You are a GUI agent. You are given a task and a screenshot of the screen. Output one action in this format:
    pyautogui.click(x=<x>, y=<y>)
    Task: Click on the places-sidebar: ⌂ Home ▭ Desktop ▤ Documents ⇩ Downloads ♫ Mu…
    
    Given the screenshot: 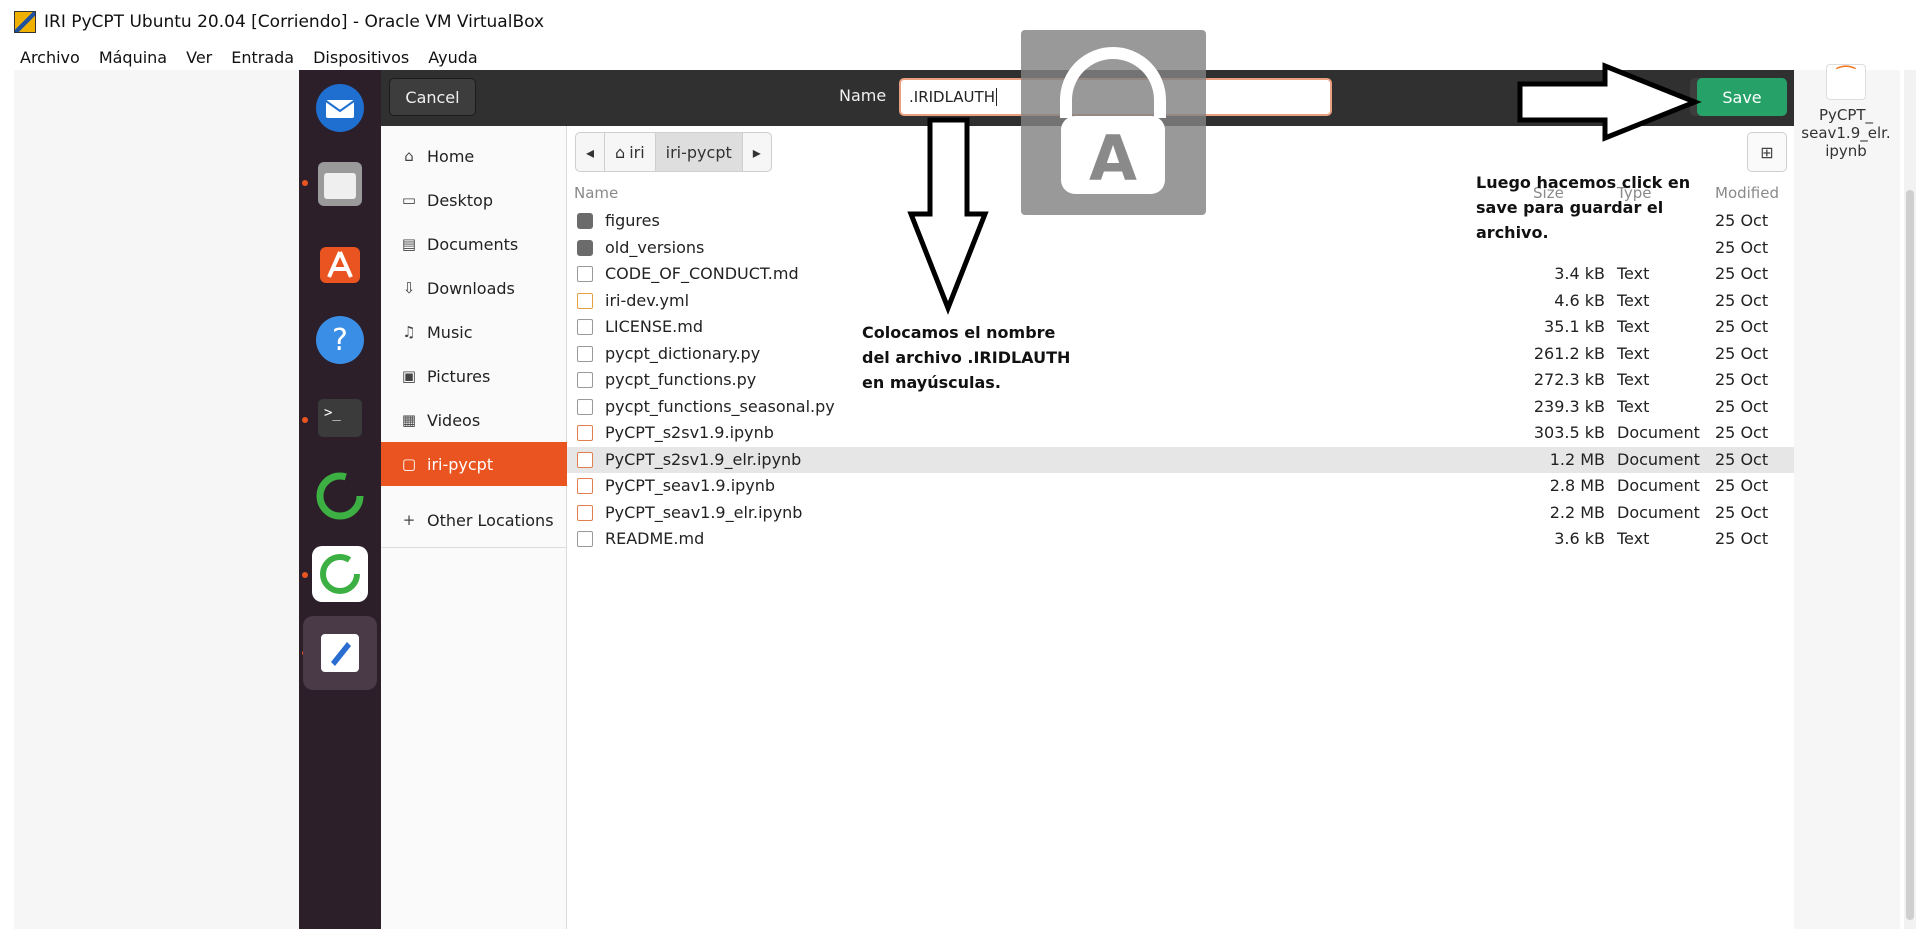 What is the action you would take?
    pyautogui.click(x=474, y=527)
    